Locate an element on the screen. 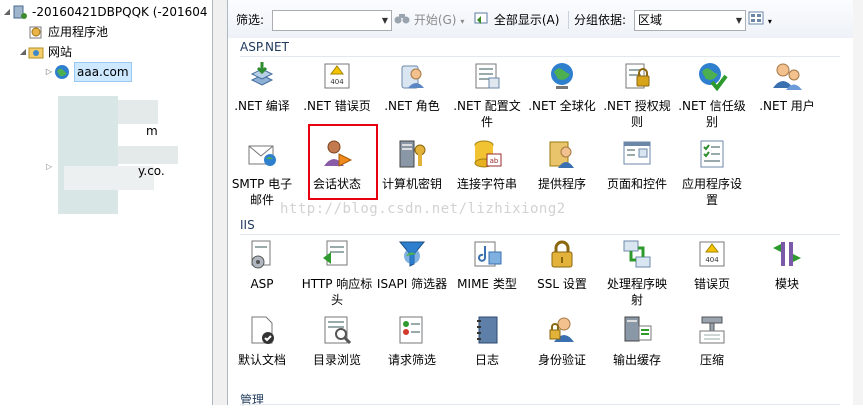 The image size is (863, 408). feature-label-wrap: 别 is located at coordinates (711, 122).